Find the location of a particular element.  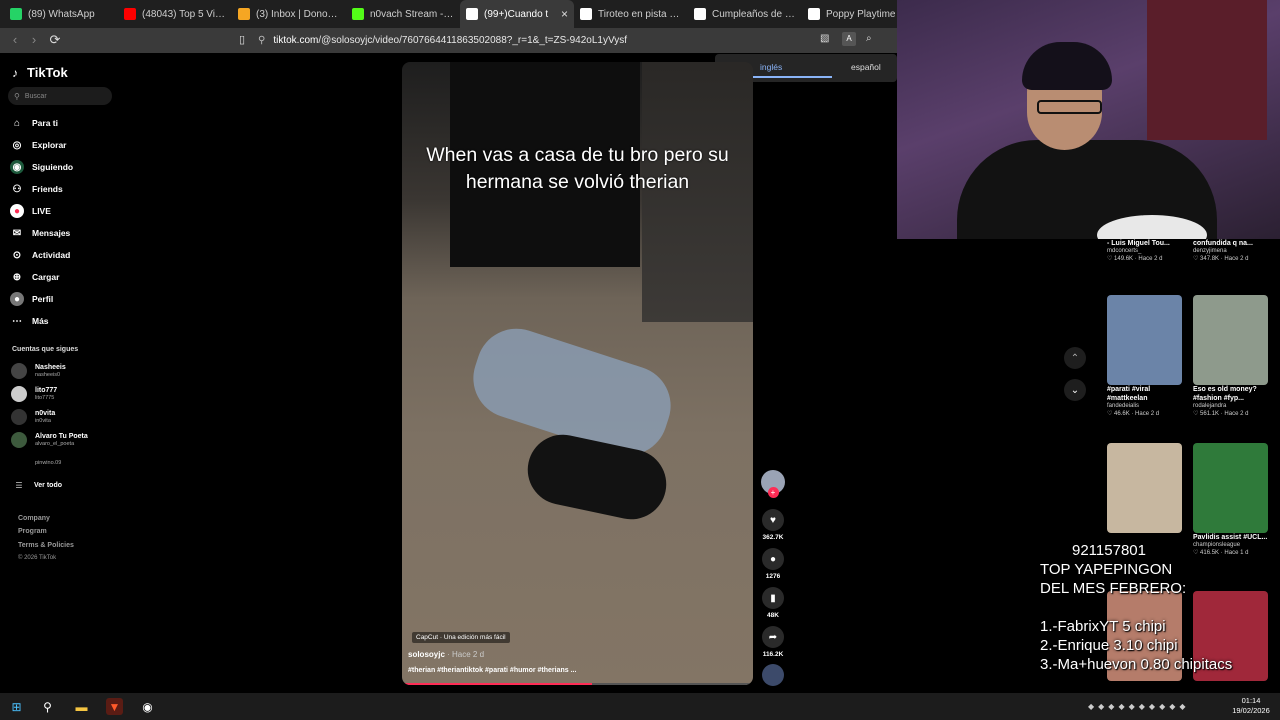

windows-start-icon: ⊞ is located at coordinates (16, 706).